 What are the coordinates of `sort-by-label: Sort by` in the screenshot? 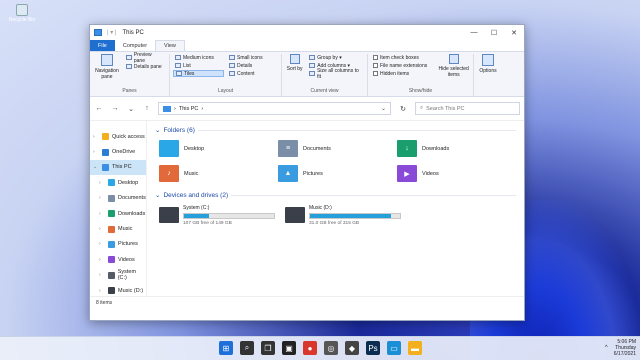 It's located at (294, 69).